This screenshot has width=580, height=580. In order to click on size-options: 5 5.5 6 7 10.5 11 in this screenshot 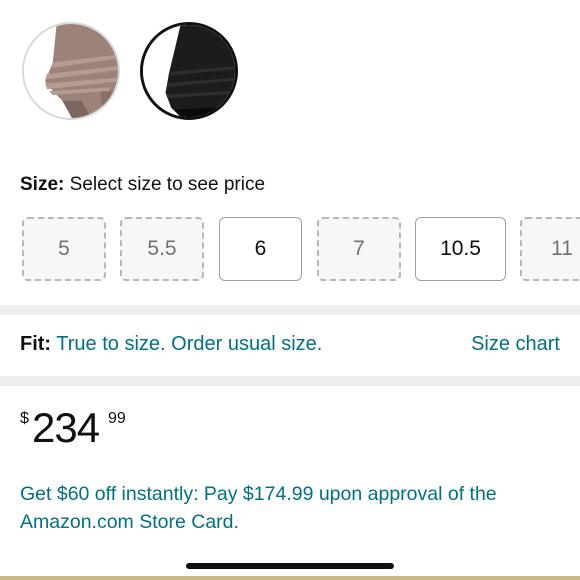, I will do `click(290, 250)`.